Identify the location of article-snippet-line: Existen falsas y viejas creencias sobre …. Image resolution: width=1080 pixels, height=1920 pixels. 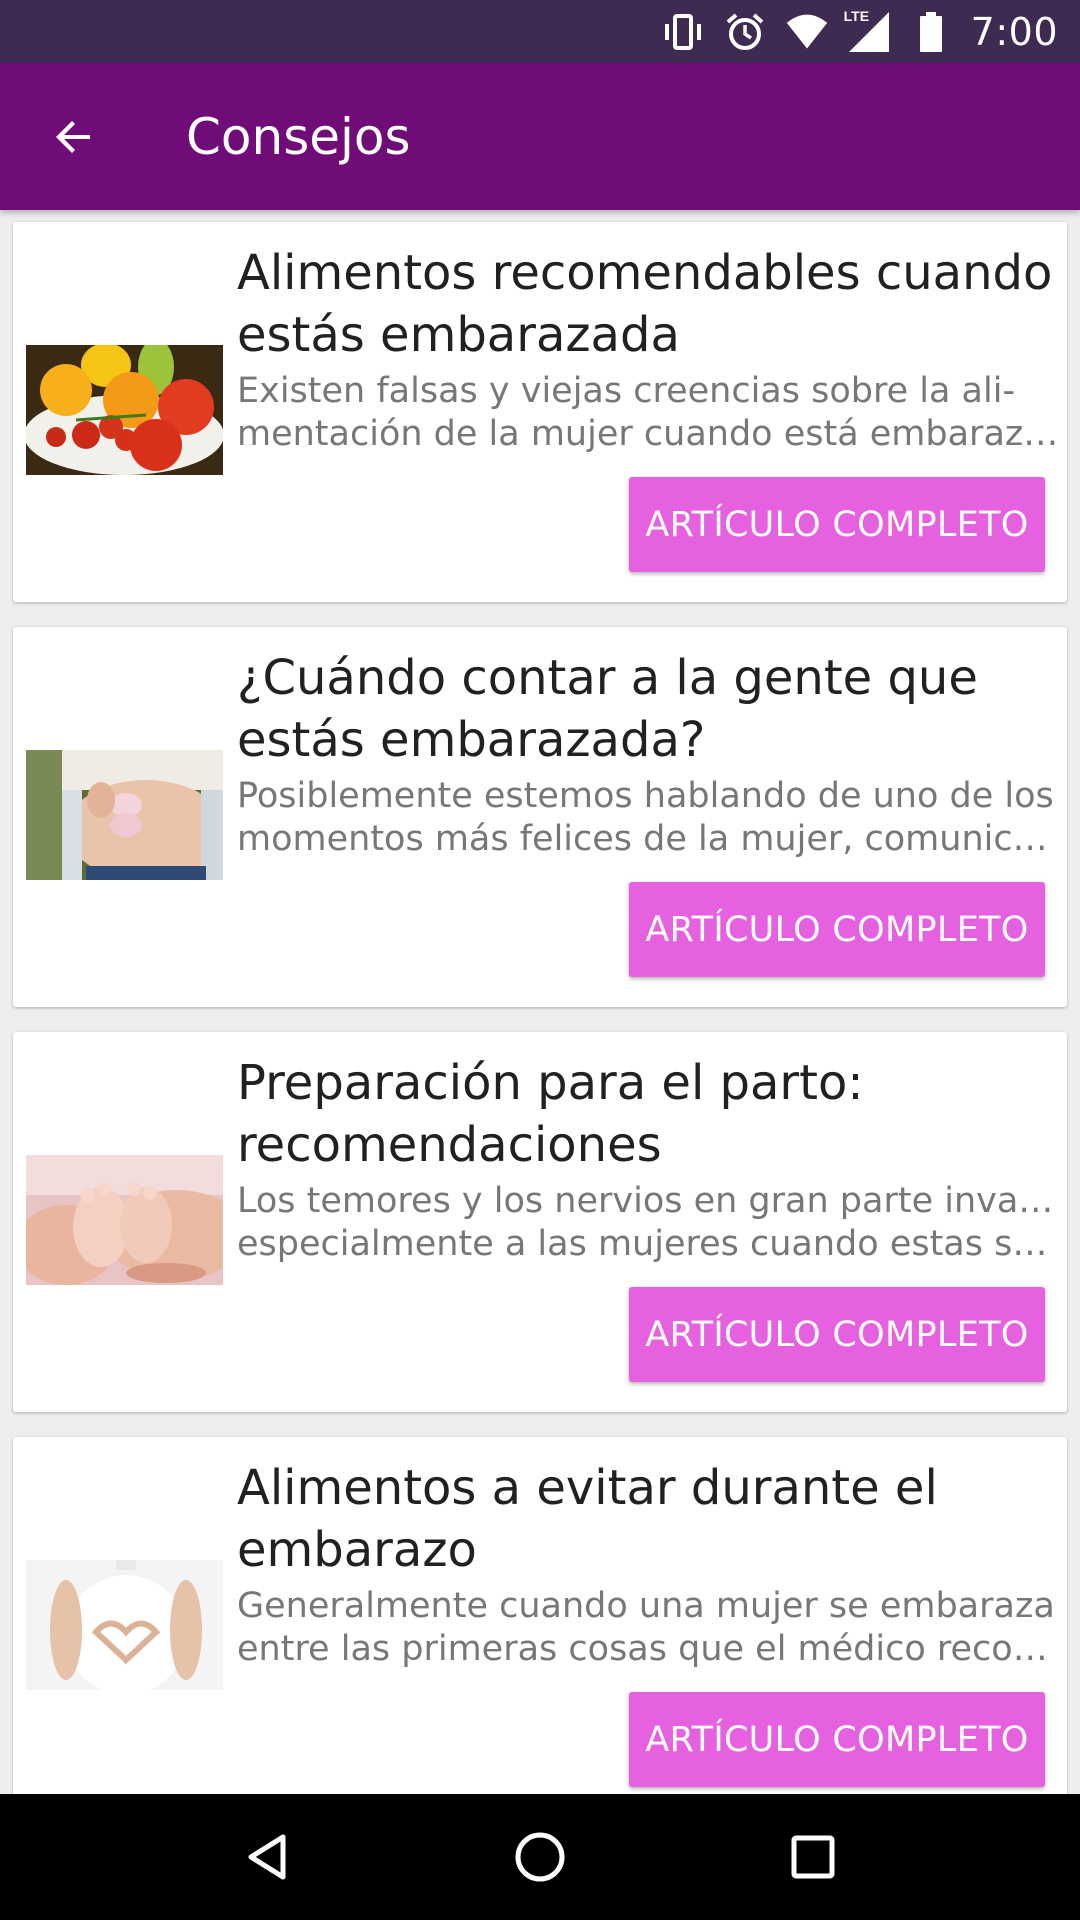
(626, 391).